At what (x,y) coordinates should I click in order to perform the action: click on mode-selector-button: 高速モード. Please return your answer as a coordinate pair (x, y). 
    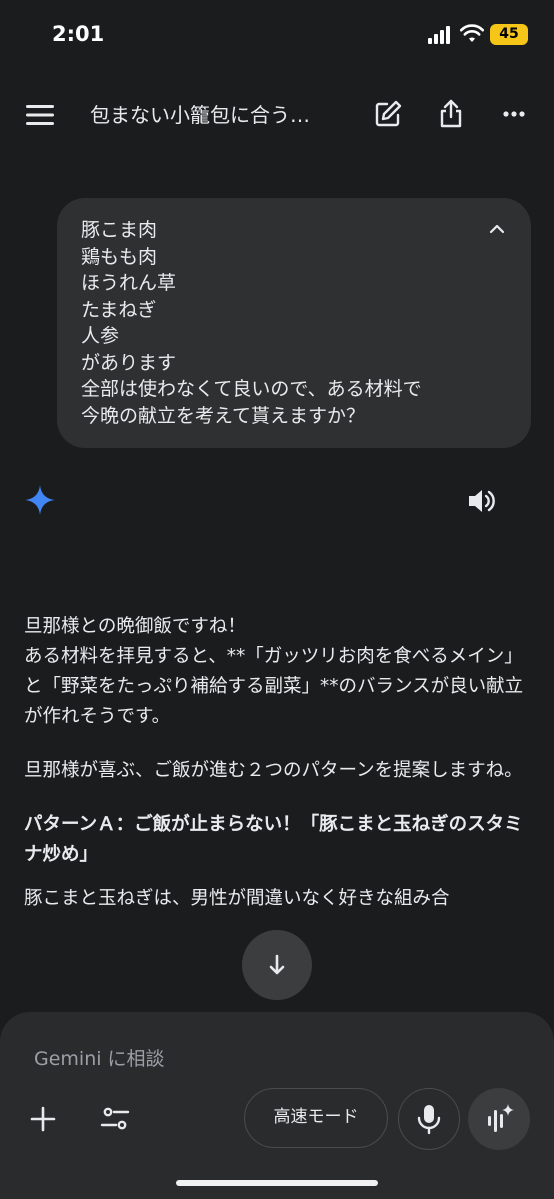
    Looking at the image, I should click on (316, 1118).